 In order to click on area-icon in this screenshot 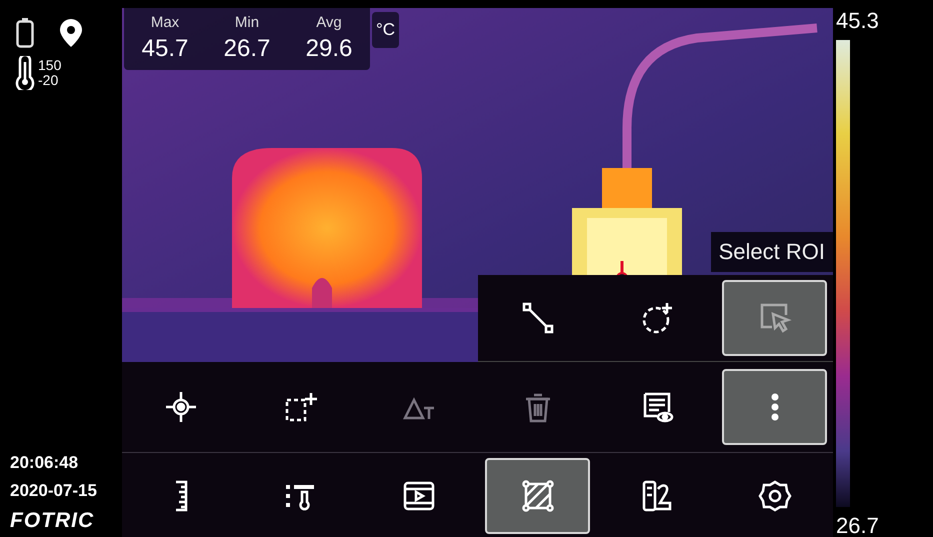, I will do `click(537, 495)`.